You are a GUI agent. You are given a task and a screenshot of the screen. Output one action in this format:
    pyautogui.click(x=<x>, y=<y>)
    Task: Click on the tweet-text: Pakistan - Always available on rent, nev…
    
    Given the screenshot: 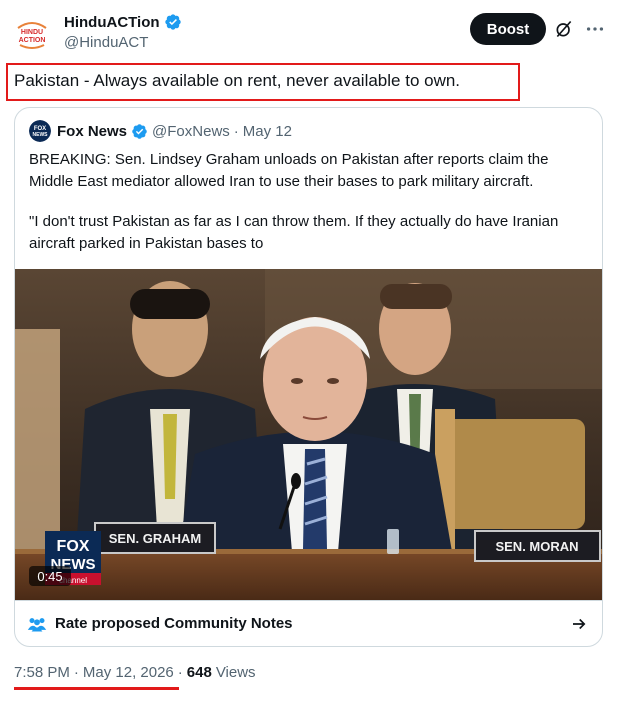 What is the action you would take?
    pyautogui.click(x=237, y=80)
    